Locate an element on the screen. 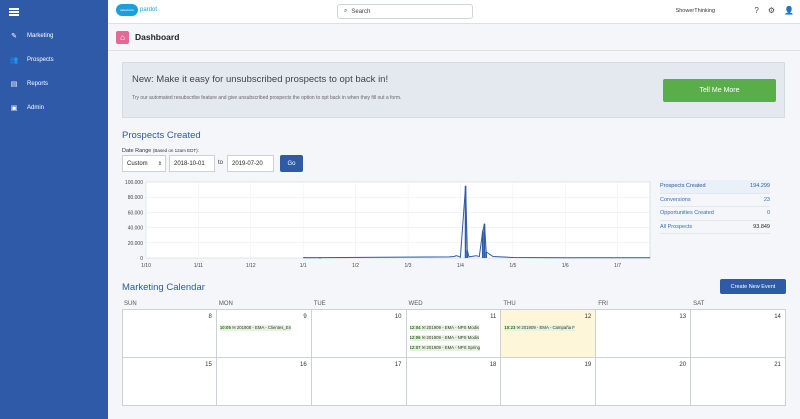 This screenshot has height=419, width=800. create-new-event-button: Create New Event is located at coordinates (753, 286).